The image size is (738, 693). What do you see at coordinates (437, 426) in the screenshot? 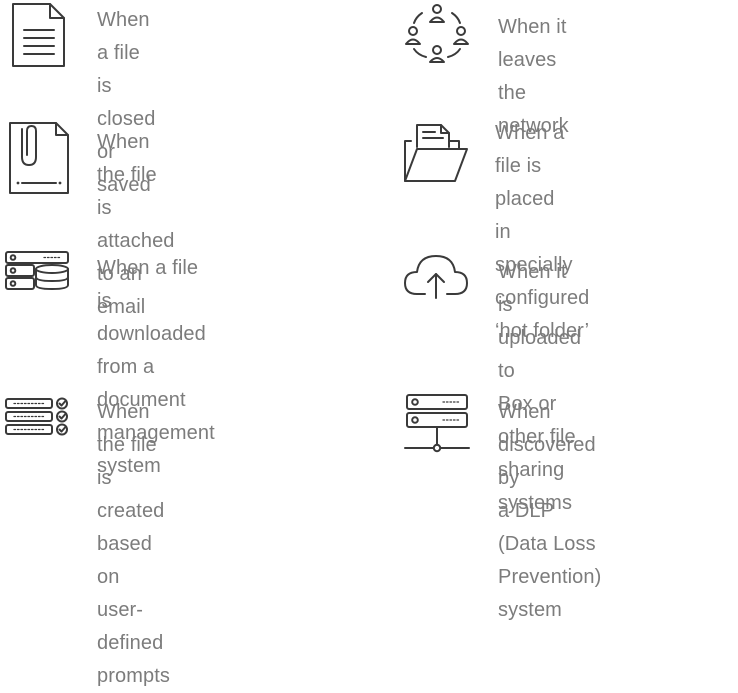
I see `network-server-icon` at bounding box center [437, 426].